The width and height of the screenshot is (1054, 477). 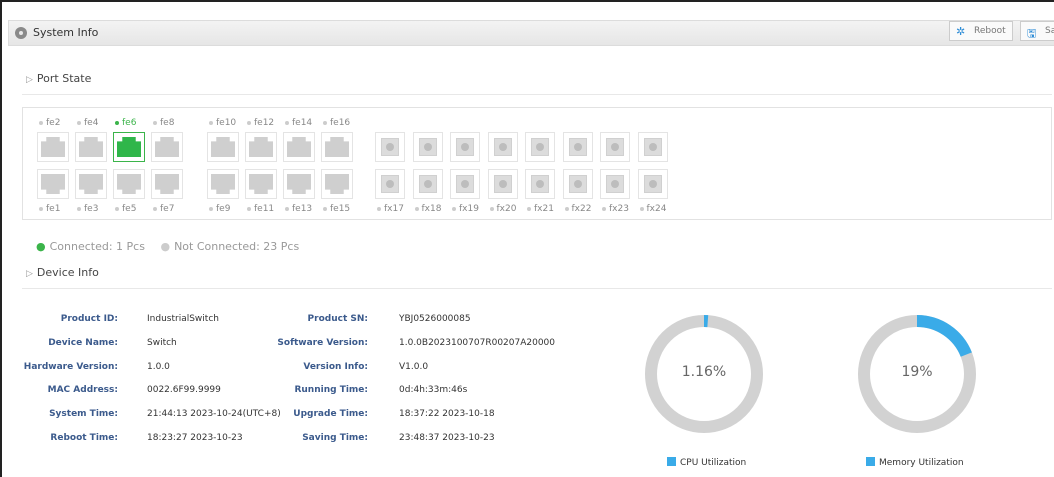 I want to click on fiber-port-fx17-b, so click(x=390, y=184).